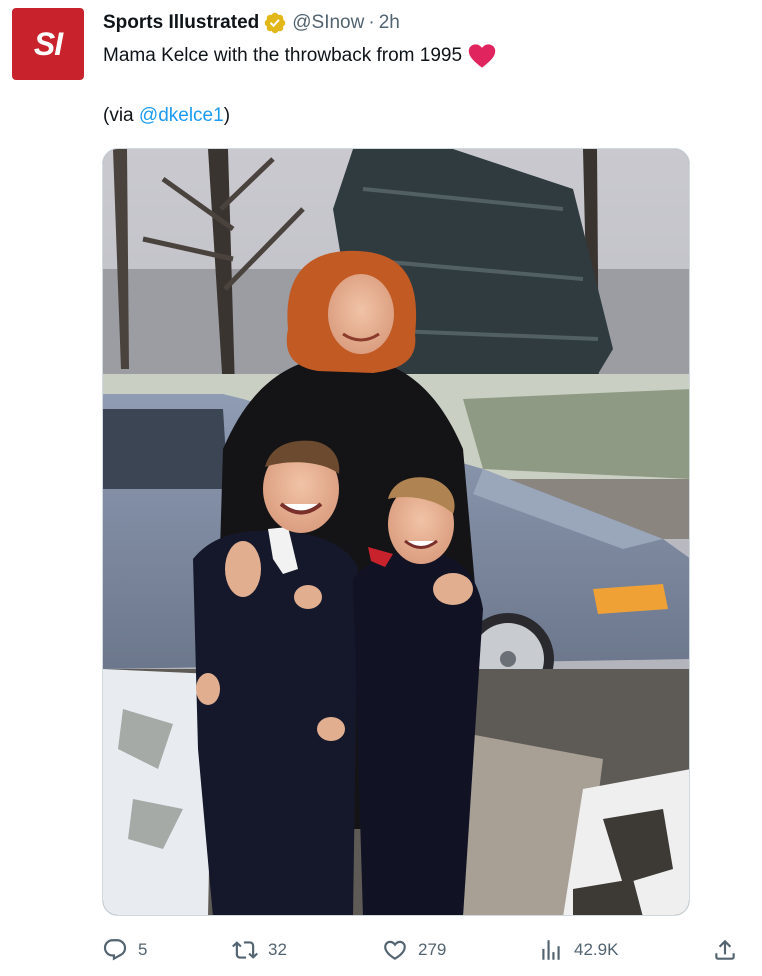 The width and height of the screenshot is (762, 976). I want to click on author-name: Sports Illustrated, so click(181, 23).